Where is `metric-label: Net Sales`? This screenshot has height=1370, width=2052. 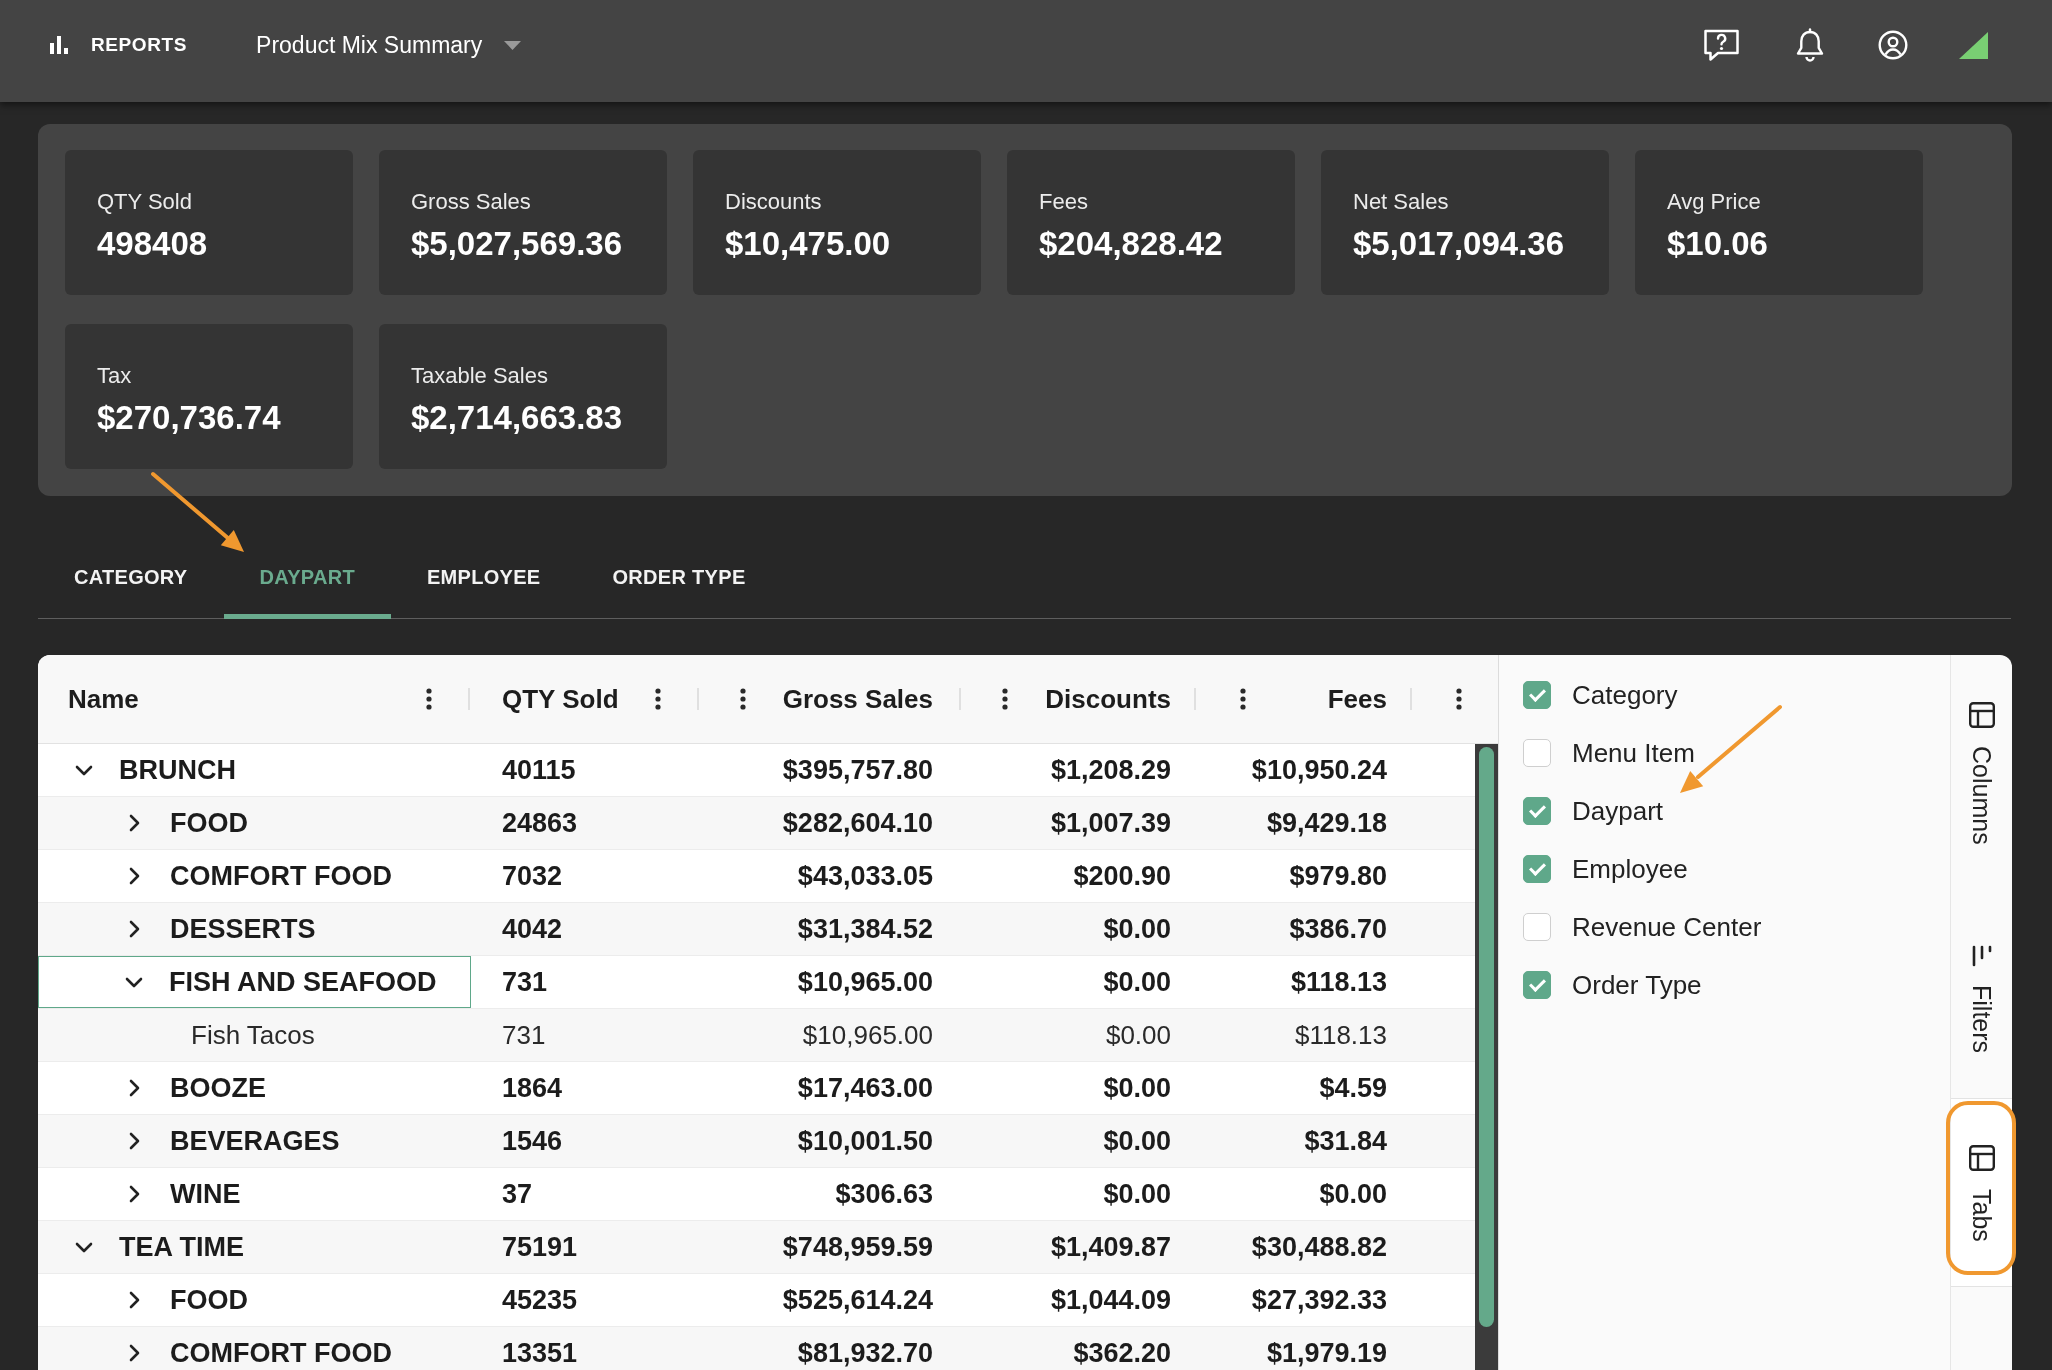
metric-label: Net Sales is located at coordinates (1401, 201).